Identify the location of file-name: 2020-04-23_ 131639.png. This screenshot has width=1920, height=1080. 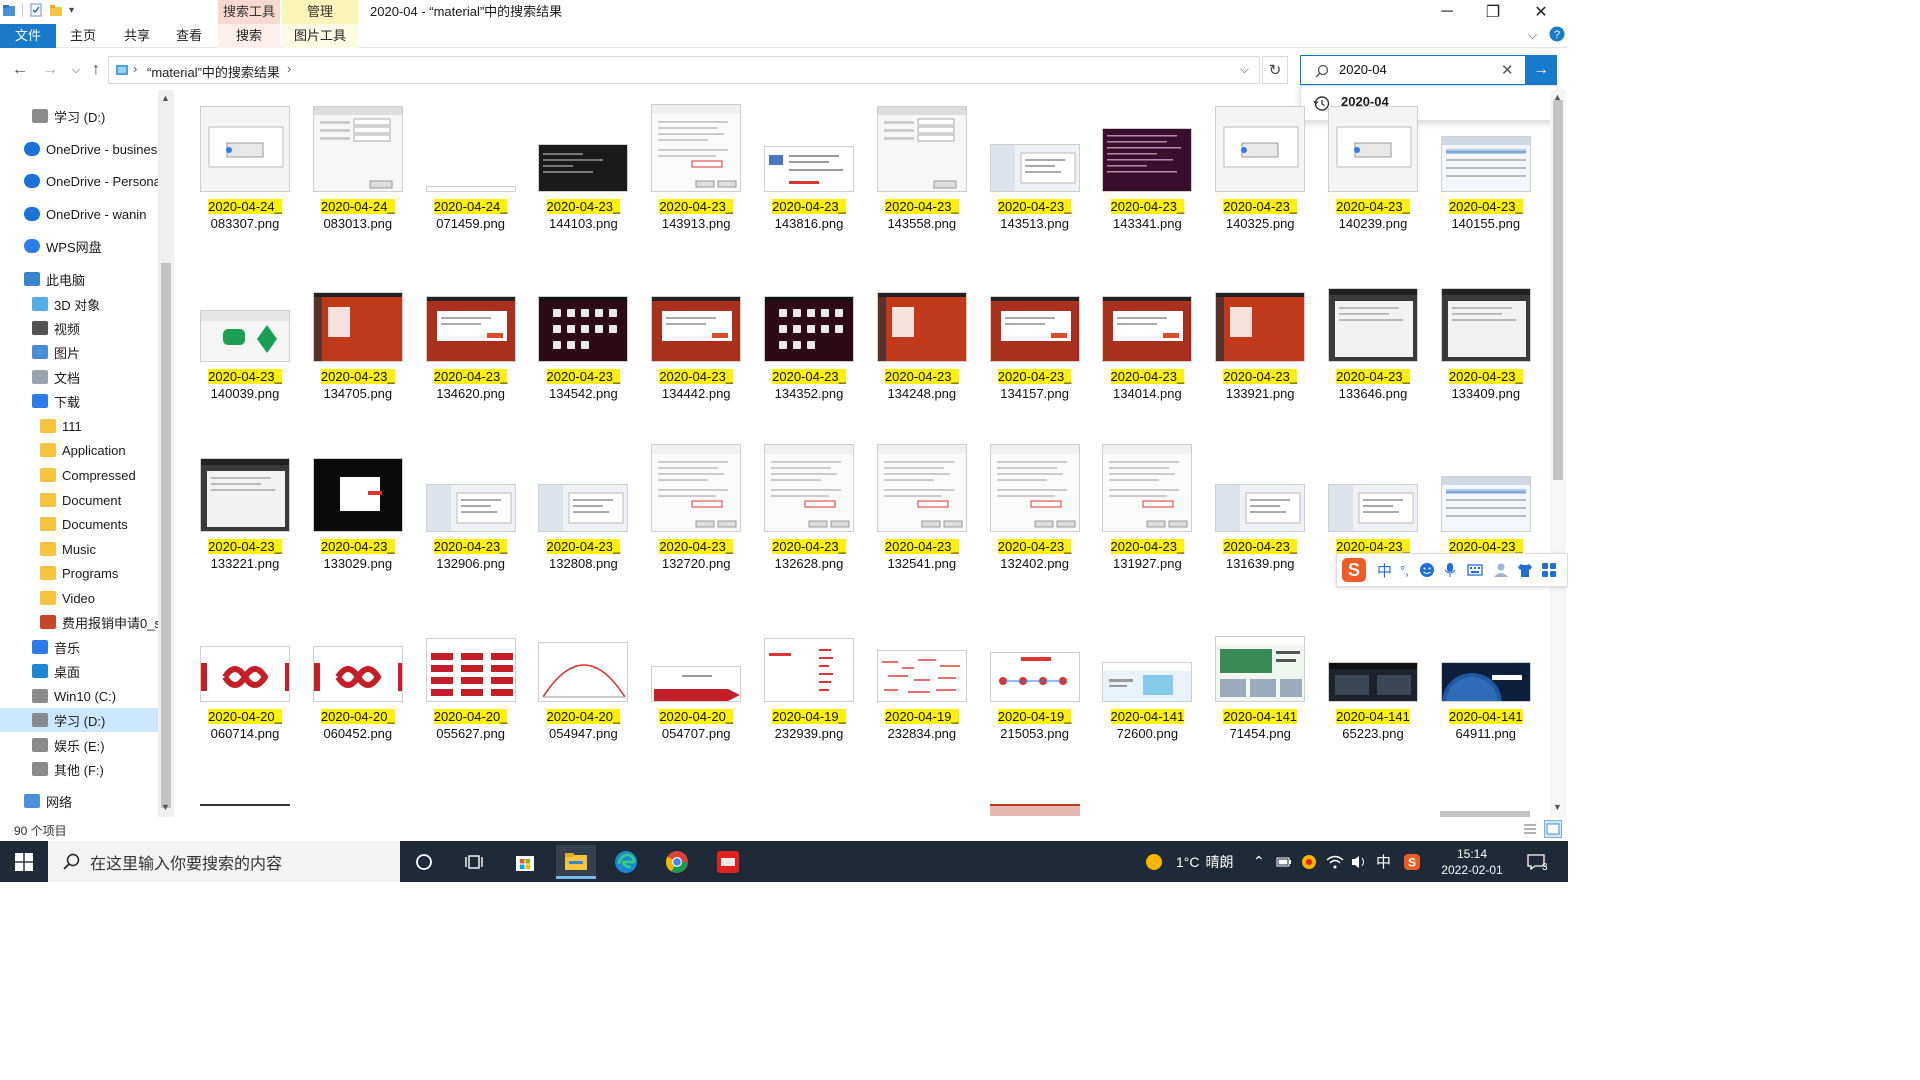
(1260, 555).